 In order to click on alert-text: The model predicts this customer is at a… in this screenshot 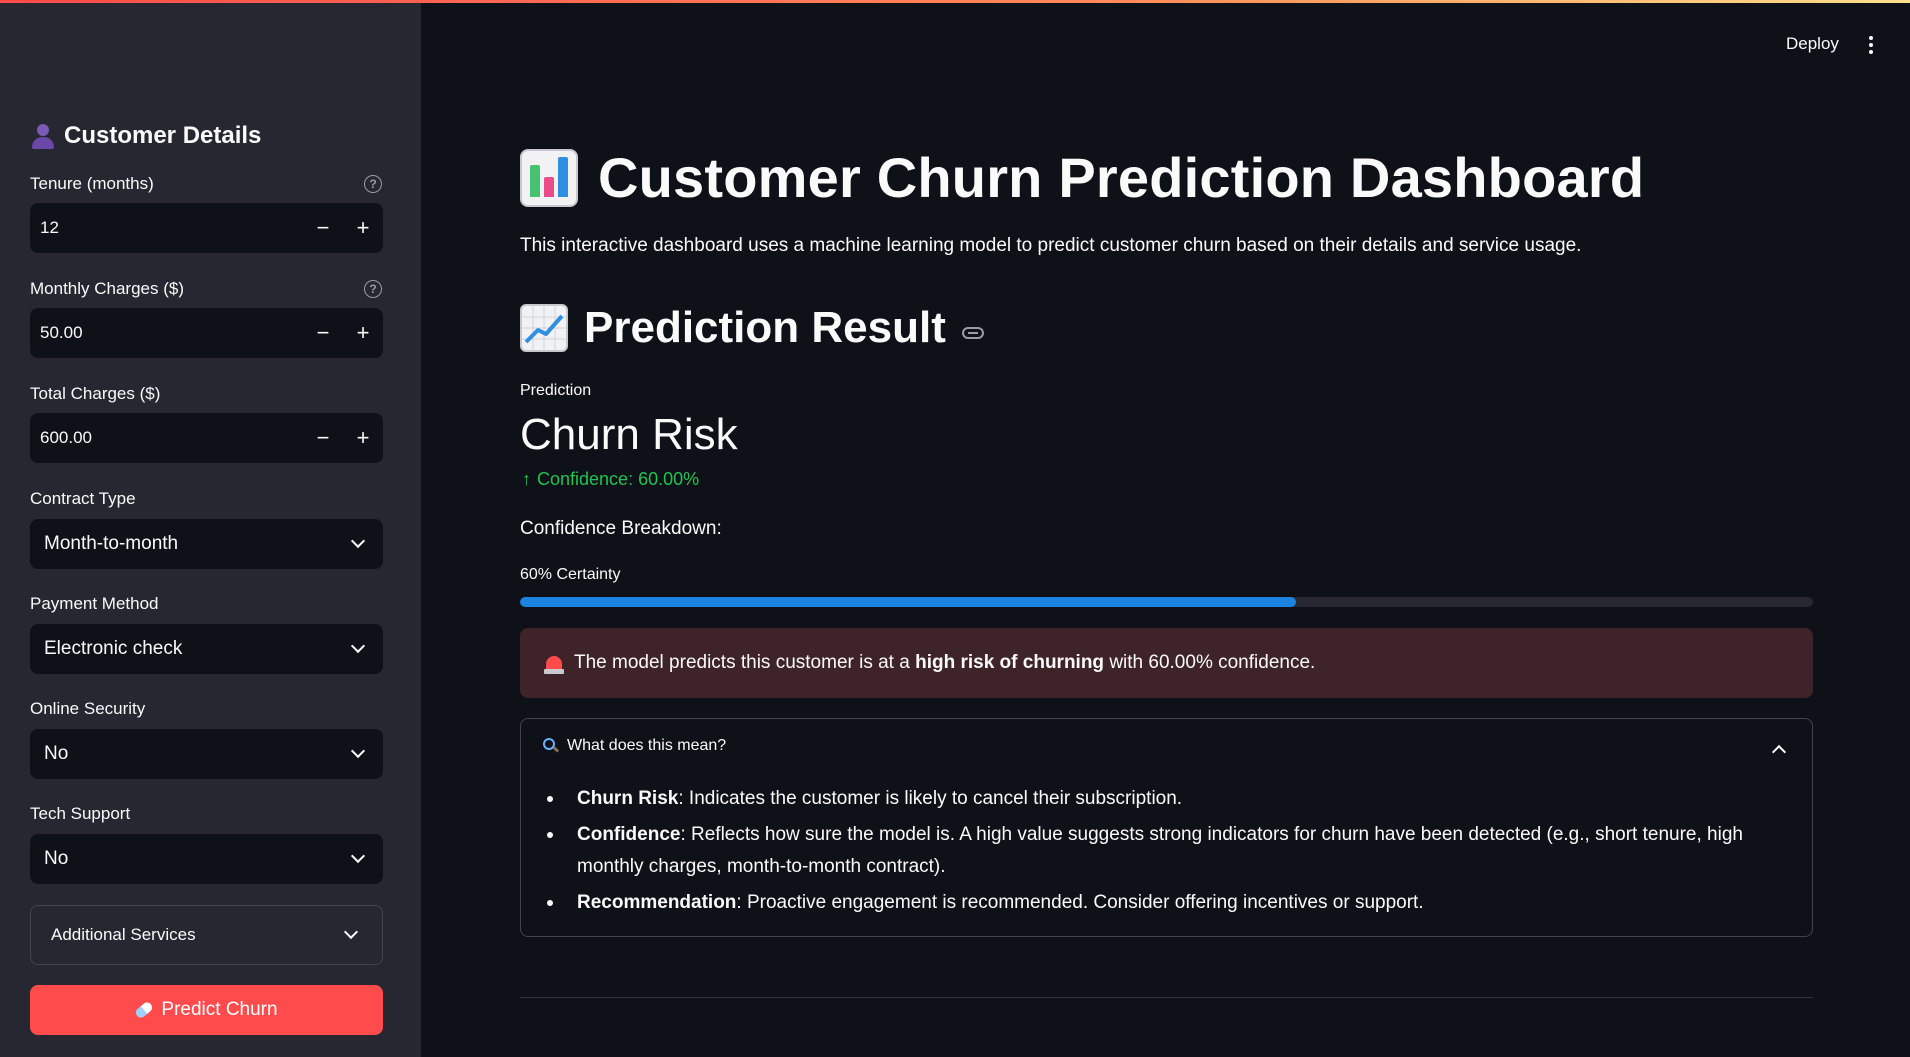, I will do `click(944, 663)`.